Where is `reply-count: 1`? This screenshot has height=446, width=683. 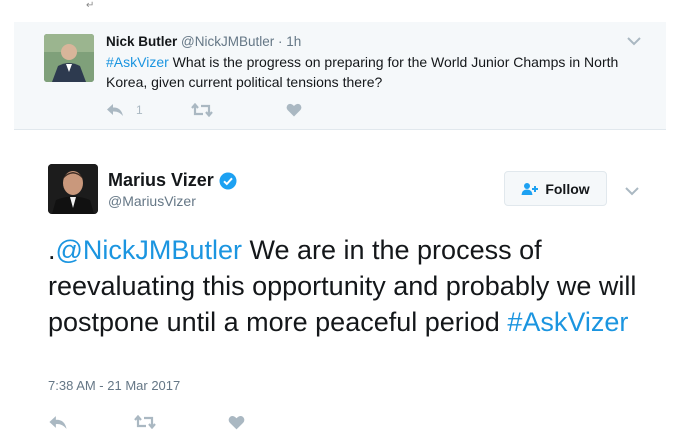
reply-count: 1 is located at coordinates (139, 110).